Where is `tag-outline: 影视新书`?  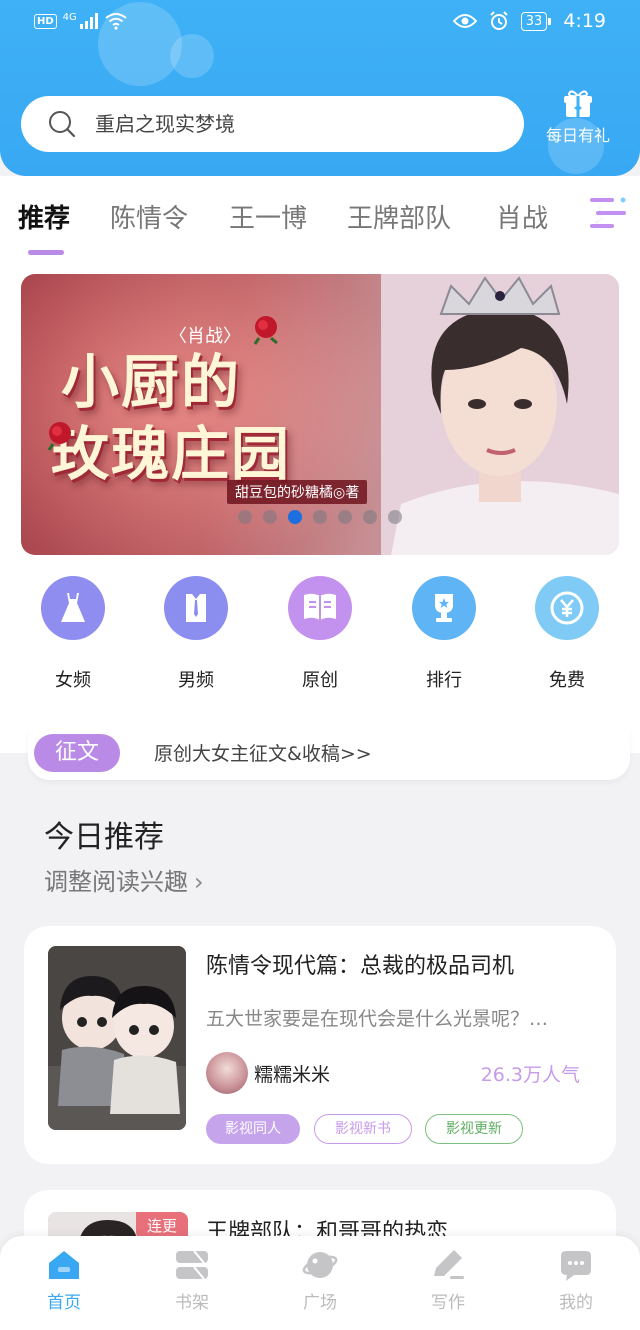
tag-outline: 影视新书 is located at coordinates (363, 1129).